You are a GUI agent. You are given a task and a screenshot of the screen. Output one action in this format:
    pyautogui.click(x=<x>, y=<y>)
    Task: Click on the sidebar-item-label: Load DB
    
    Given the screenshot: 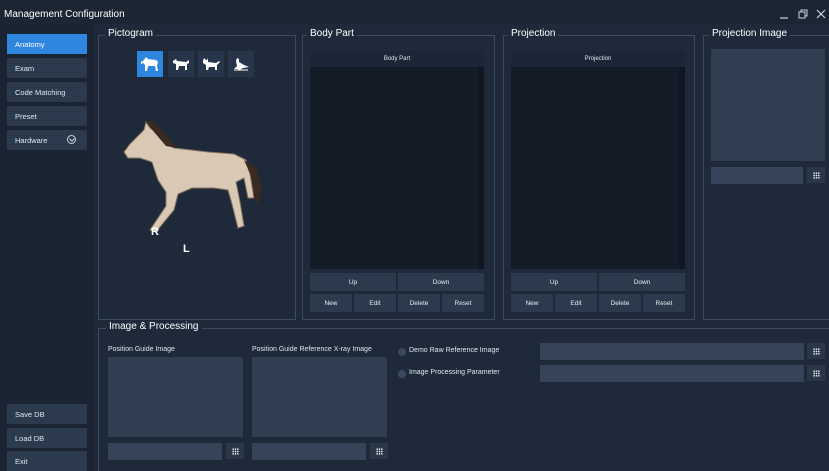 What is the action you would take?
    pyautogui.click(x=30, y=438)
    